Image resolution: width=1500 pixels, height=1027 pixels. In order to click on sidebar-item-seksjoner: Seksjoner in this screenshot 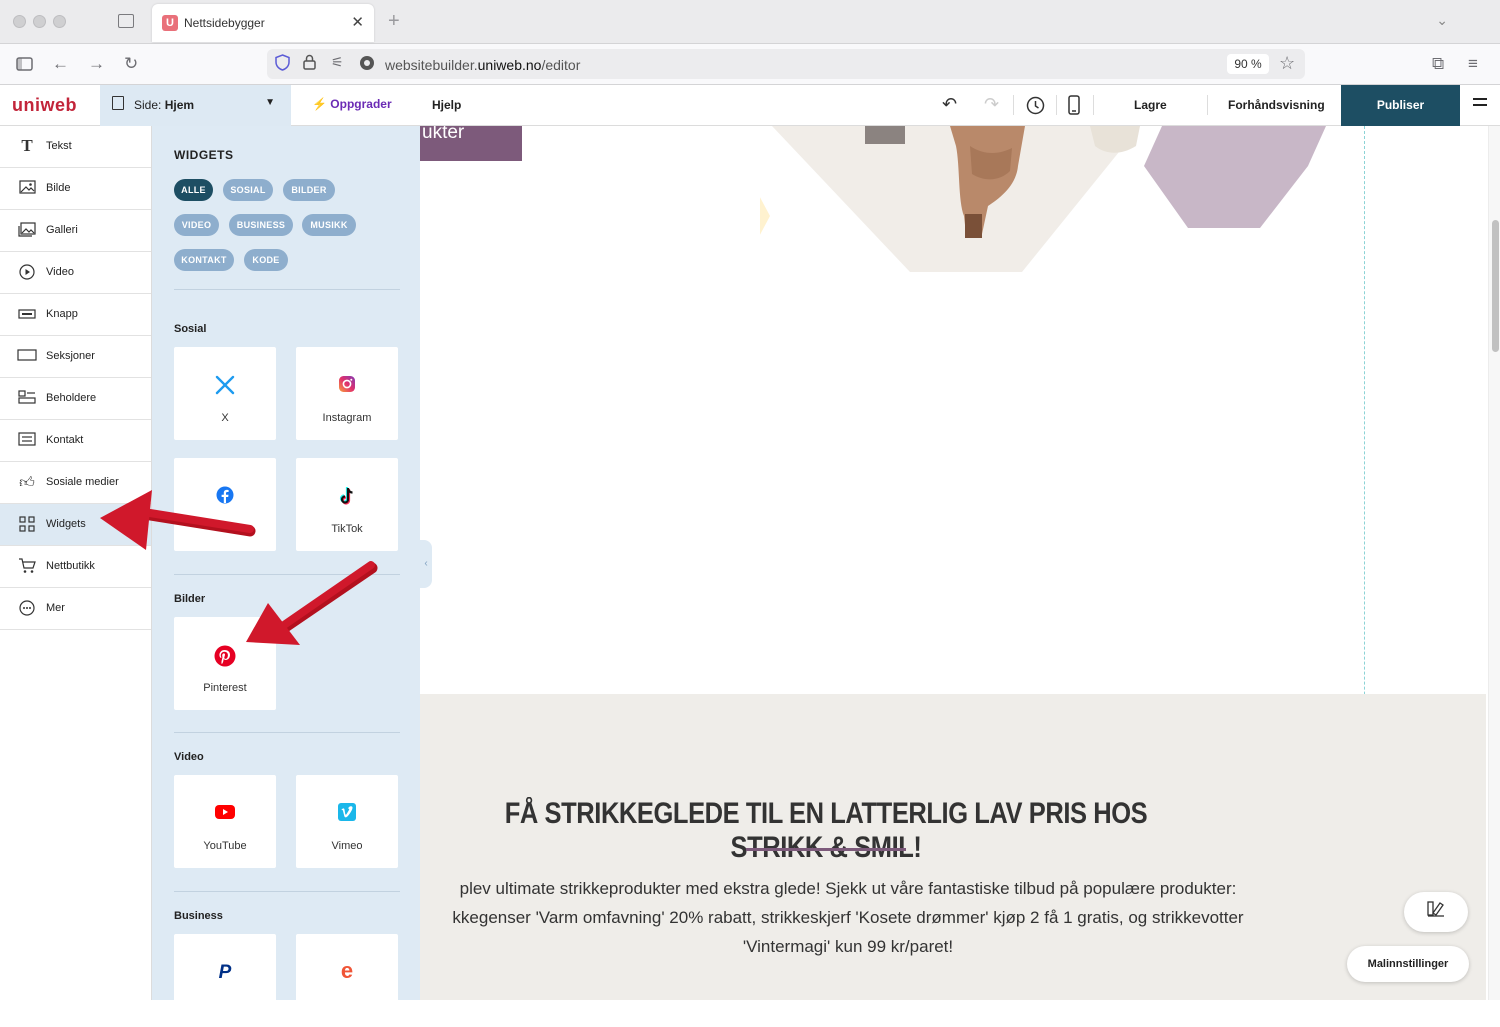, I will do `click(75, 357)`.